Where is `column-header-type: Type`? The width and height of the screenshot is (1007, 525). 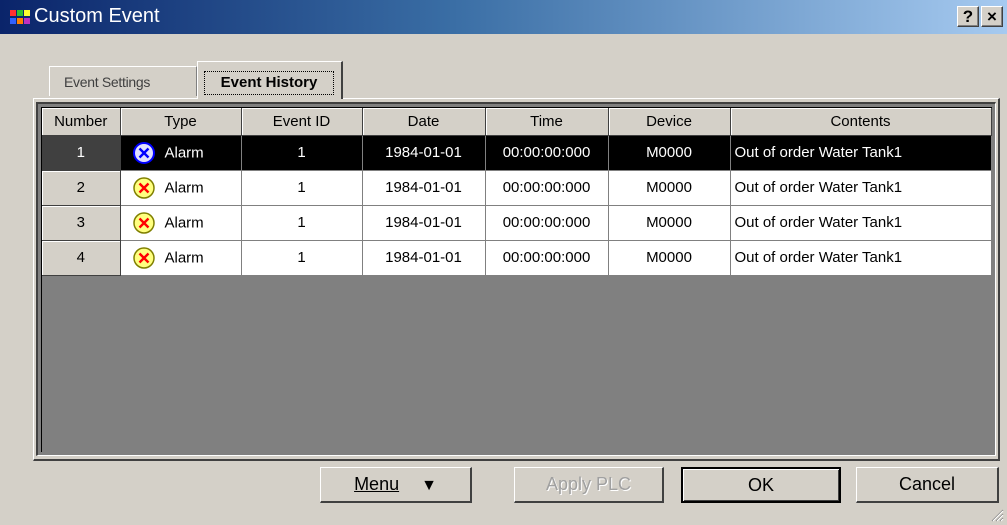 column-header-type: Type is located at coordinates (181, 122).